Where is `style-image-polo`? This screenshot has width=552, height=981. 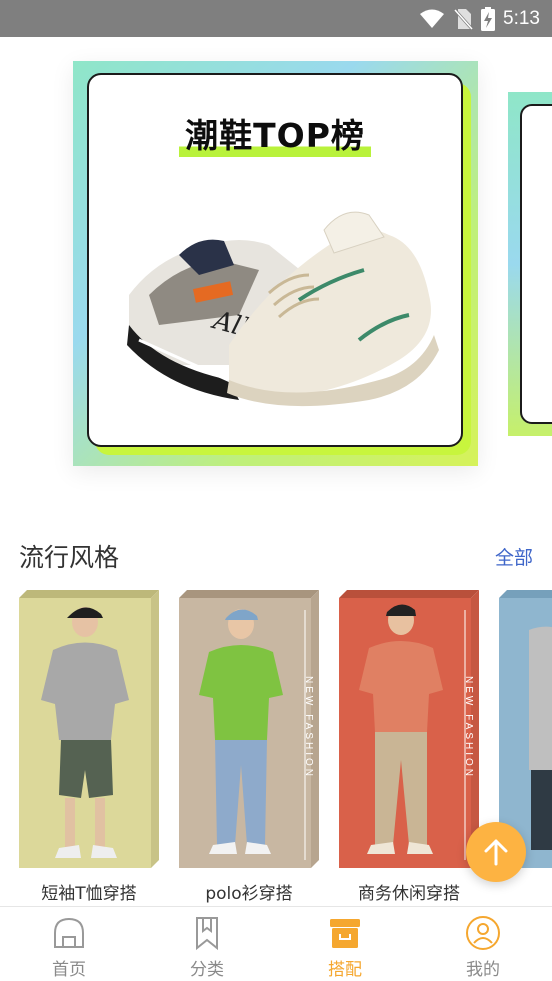
style-image-polo is located at coordinates (249, 729).